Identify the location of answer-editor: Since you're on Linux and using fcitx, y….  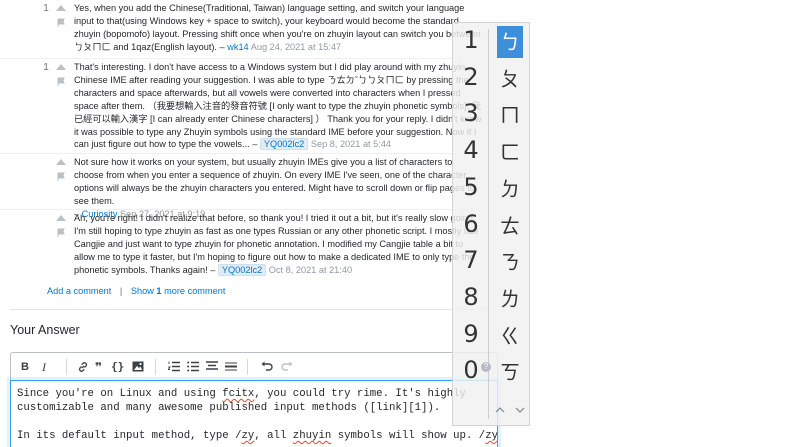
(254, 413).